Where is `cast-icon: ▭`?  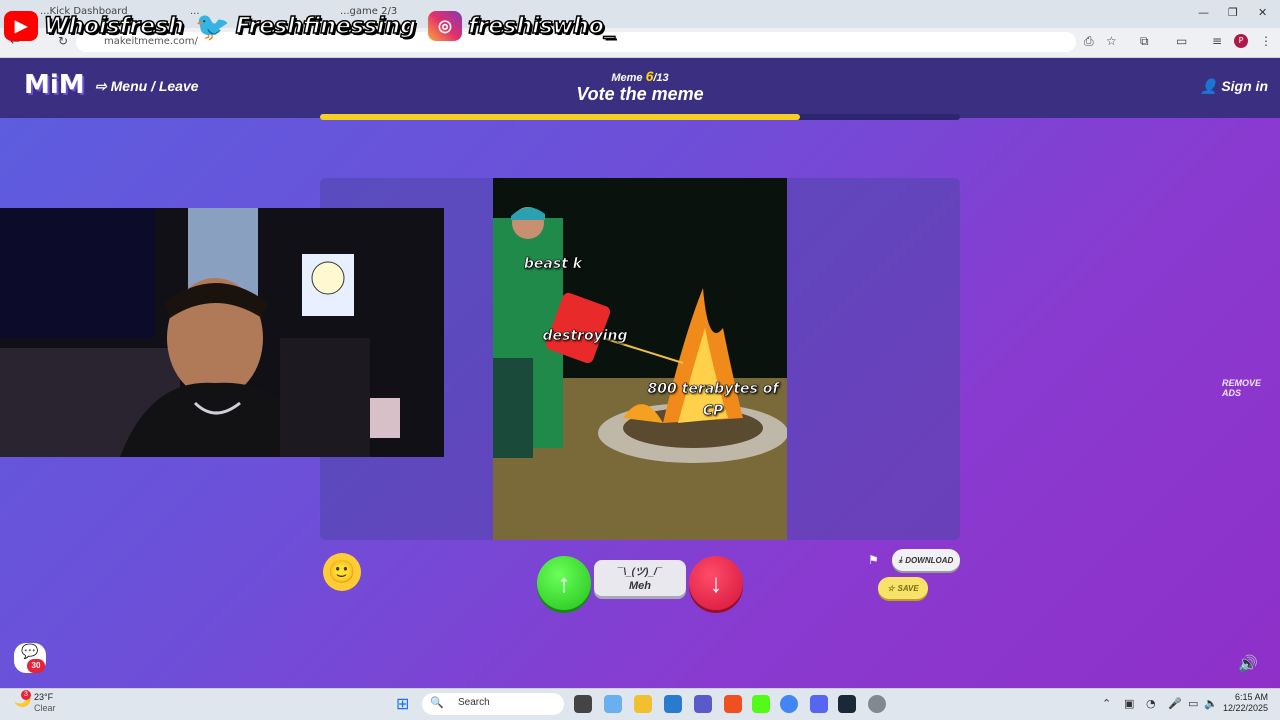
cast-icon: ▭ is located at coordinates (1181, 41).